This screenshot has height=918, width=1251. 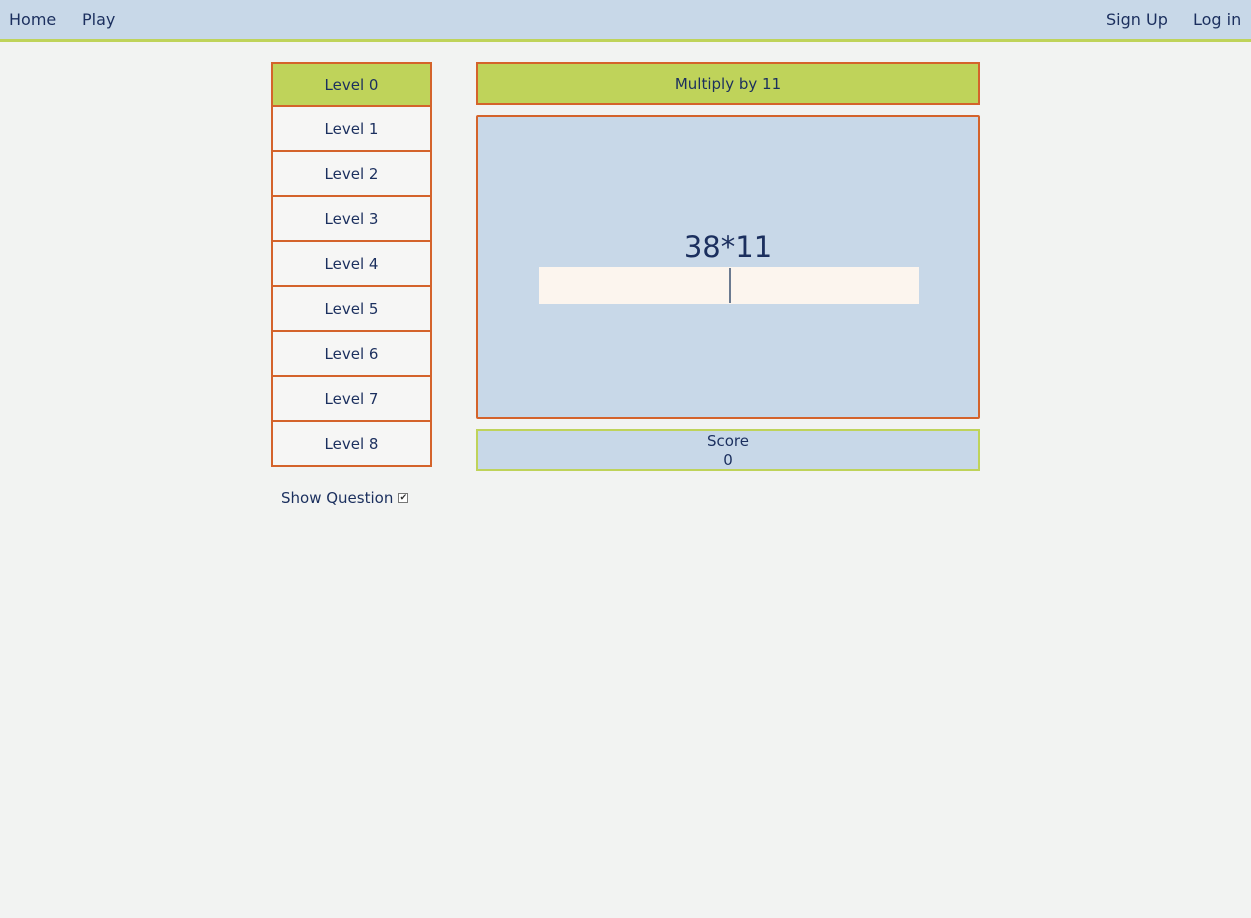 I want to click on nav-home-link: Home, so click(x=32, y=19).